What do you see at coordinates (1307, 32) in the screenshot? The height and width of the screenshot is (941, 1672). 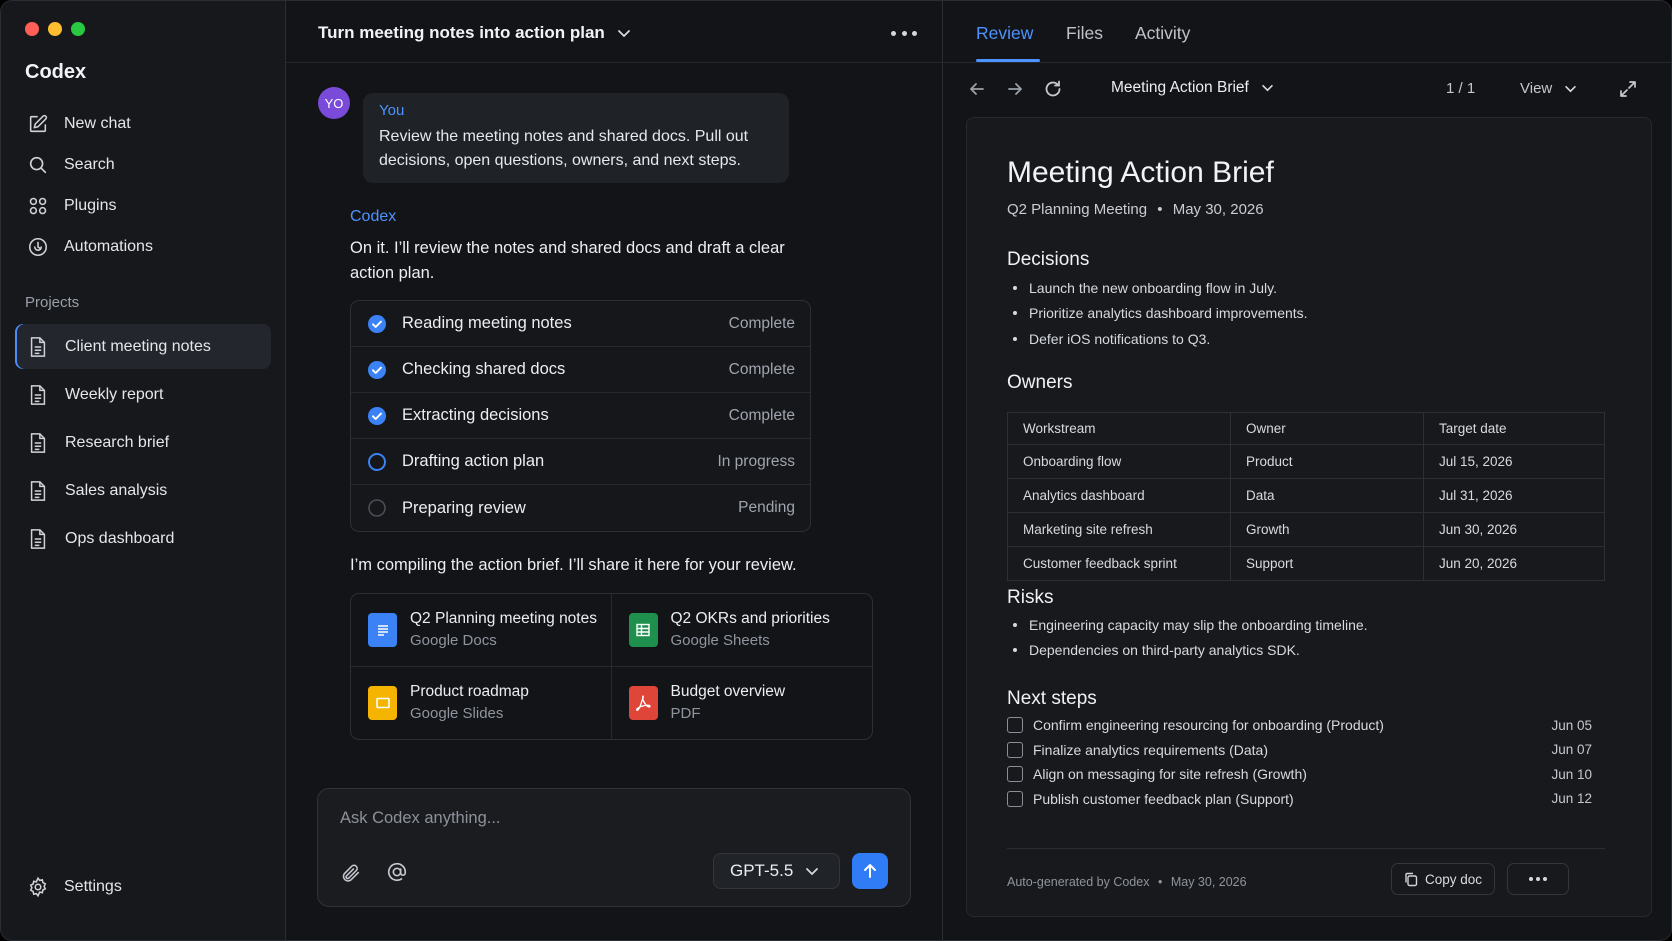 I see `panel-tabs: Review Files Activity` at bounding box center [1307, 32].